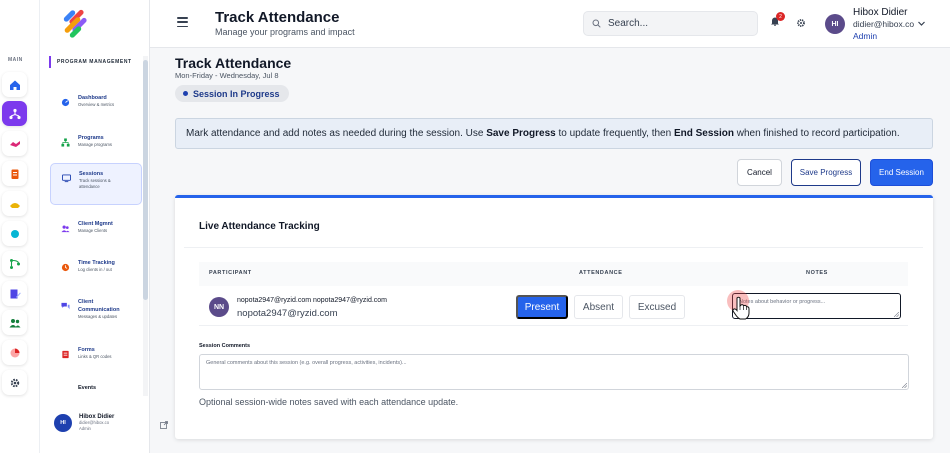  What do you see at coordinates (230, 273) in the screenshot?
I see `column-header-participant: PARTICIPANT` at bounding box center [230, 273].